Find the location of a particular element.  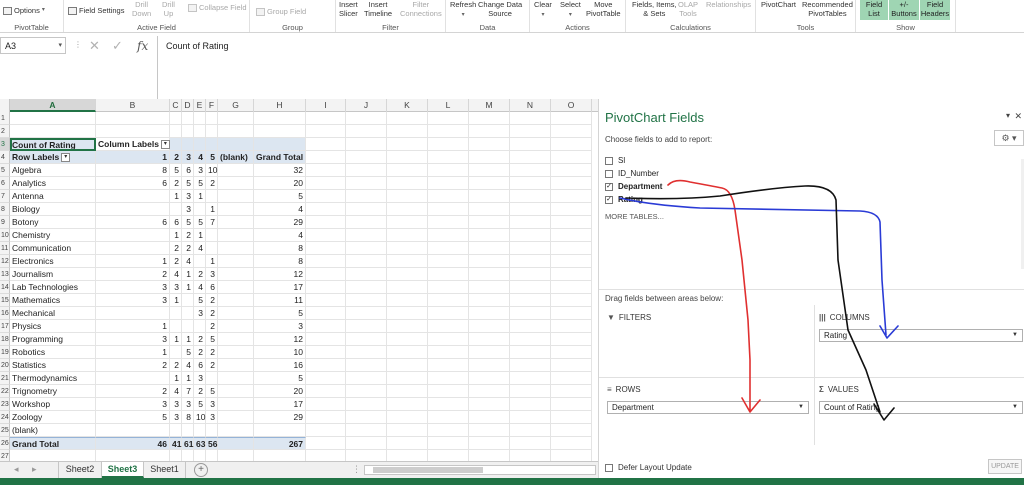

pivot-header-cell: 1 is located at coordinates (133, 157).